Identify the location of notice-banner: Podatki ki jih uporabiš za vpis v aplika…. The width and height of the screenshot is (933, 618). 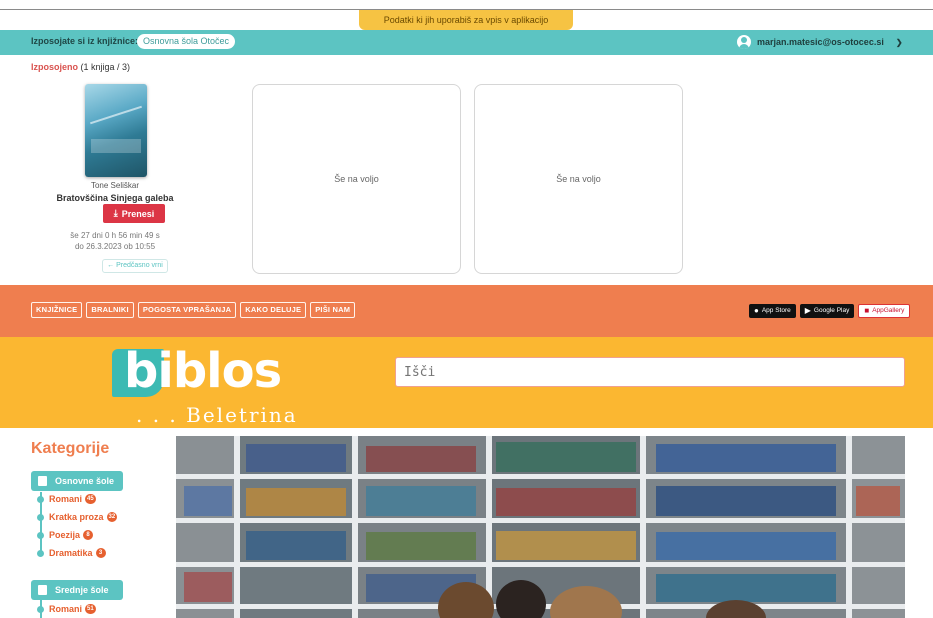
(466, 20).